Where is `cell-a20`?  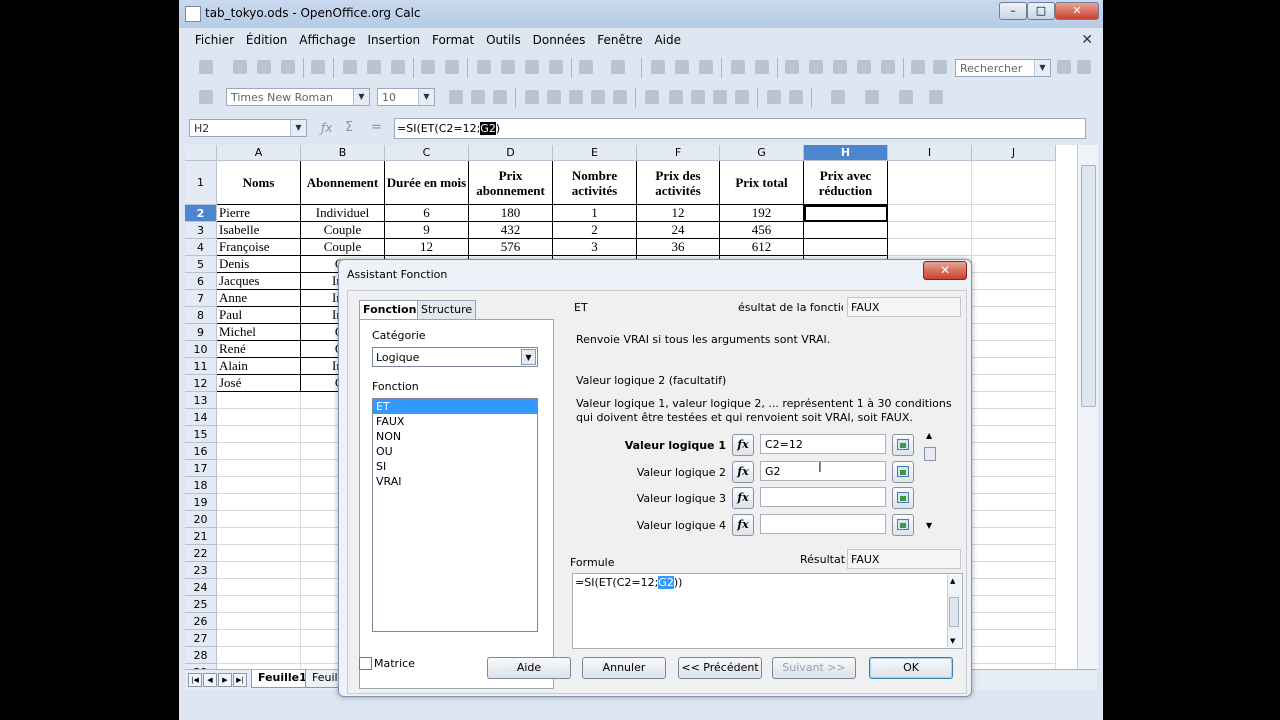
cell-a20 is located at coordinates (259, 519).